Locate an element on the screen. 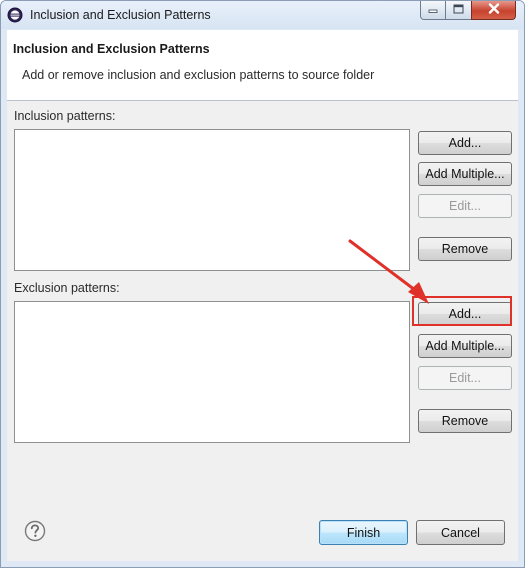 The height and width of the screenshot is (568, 525). minimize-icon is located at coordinates (433, 10).